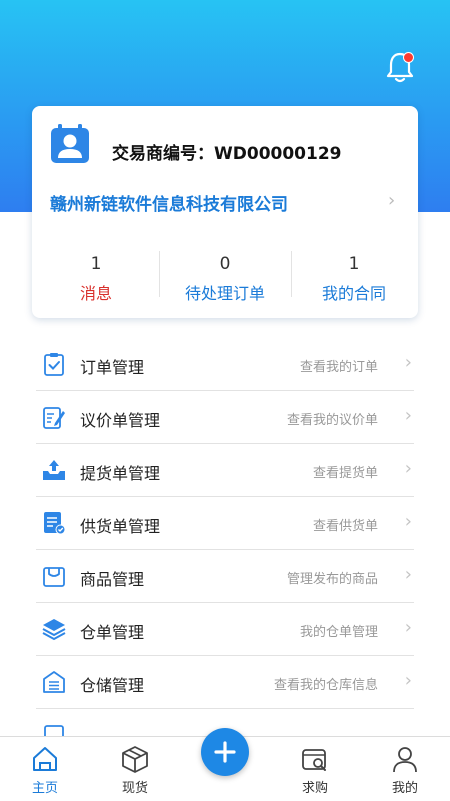 This screenshot has width=450, height=801. I want to click on plus-icon, so click(225, 752).